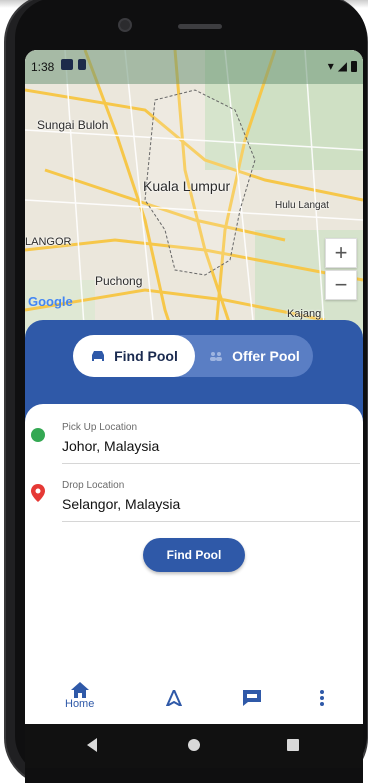  I want to click on nav-navigate, so click(174, 698).